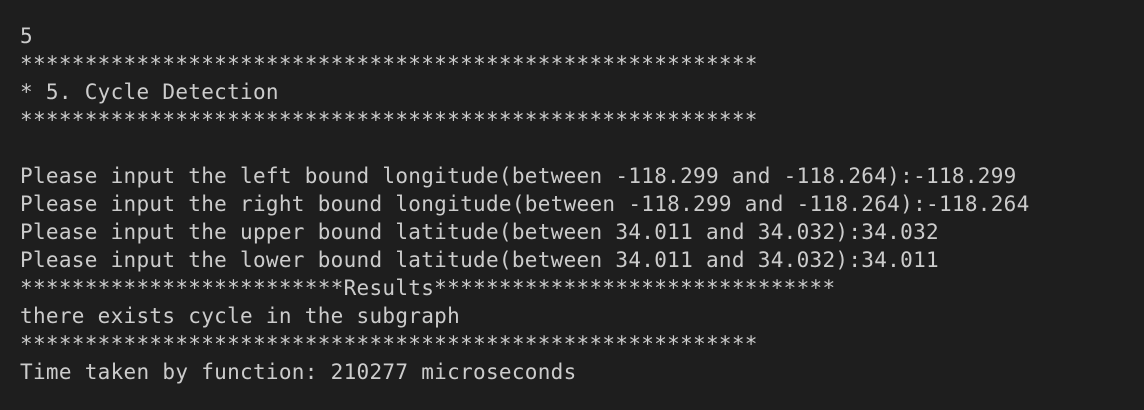 Image resolution: width=1144 pixels, height=410 pixels. Describe the element at coordinates (26, 36) in the screenshot. I see `menu-choice-input: 5` at that location.